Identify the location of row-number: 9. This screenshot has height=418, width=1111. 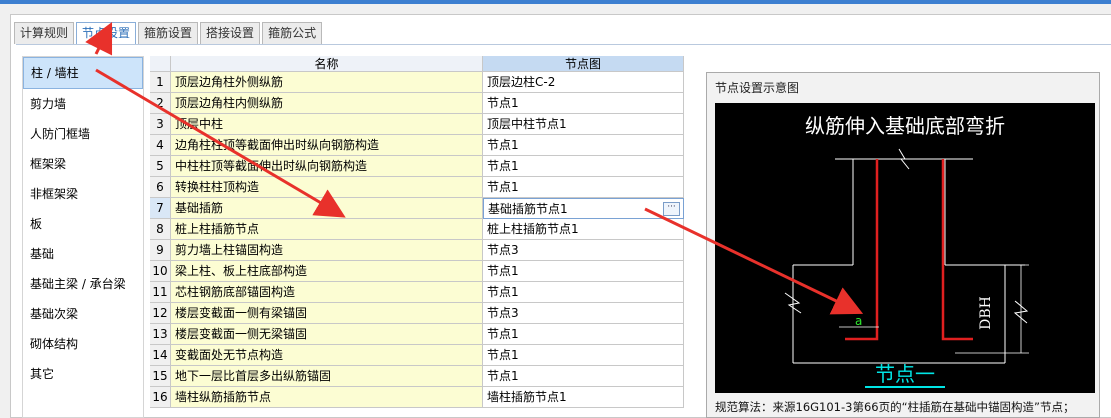
(160, 250).